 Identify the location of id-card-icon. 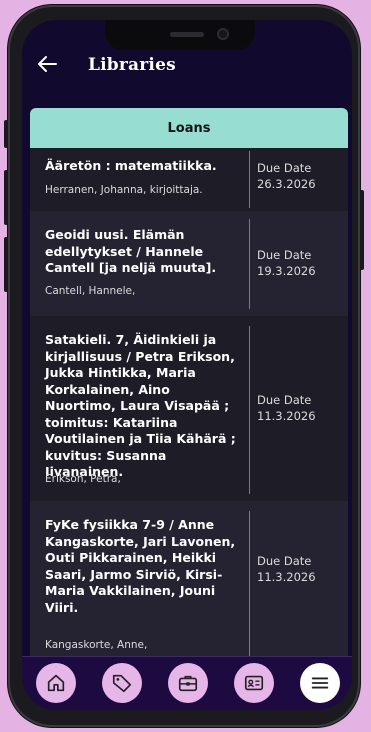
(254, 683).